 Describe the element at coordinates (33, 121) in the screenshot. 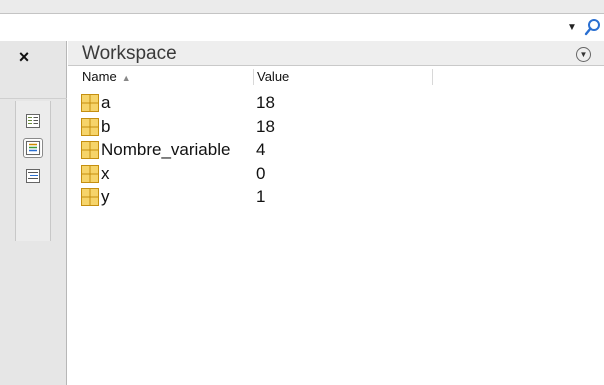

I see `list-view-icon` at that location.